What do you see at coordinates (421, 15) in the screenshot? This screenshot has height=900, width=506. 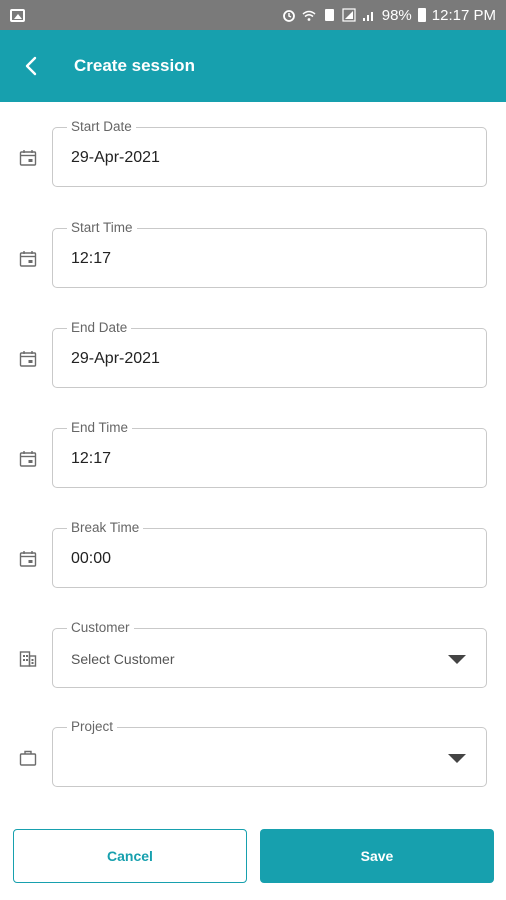 I see `battery-icon` at bounding box center [421, 15].